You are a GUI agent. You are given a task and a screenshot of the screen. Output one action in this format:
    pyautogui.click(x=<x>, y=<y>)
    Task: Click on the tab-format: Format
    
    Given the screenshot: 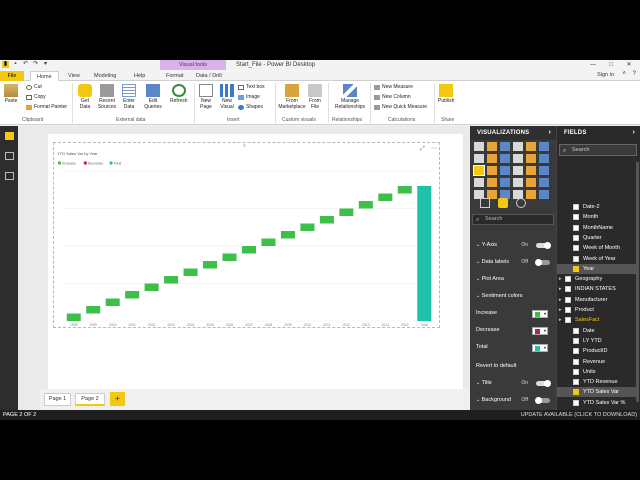 What is the action you would take?
    pyautogui.click(x=174, y=76)
    